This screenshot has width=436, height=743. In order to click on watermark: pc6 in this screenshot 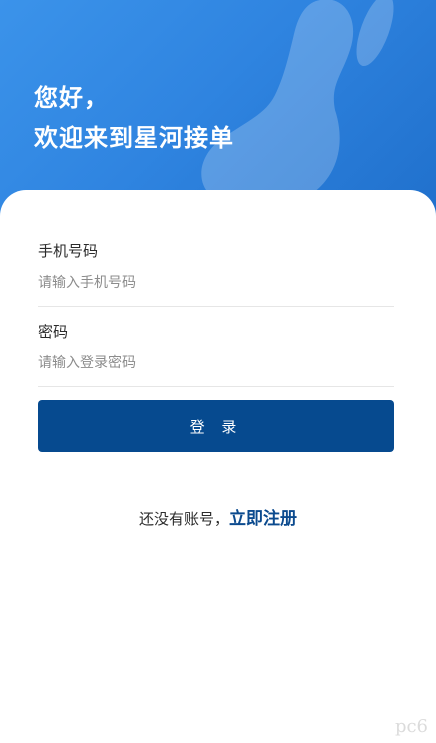, I will do `click(411, 726)`.